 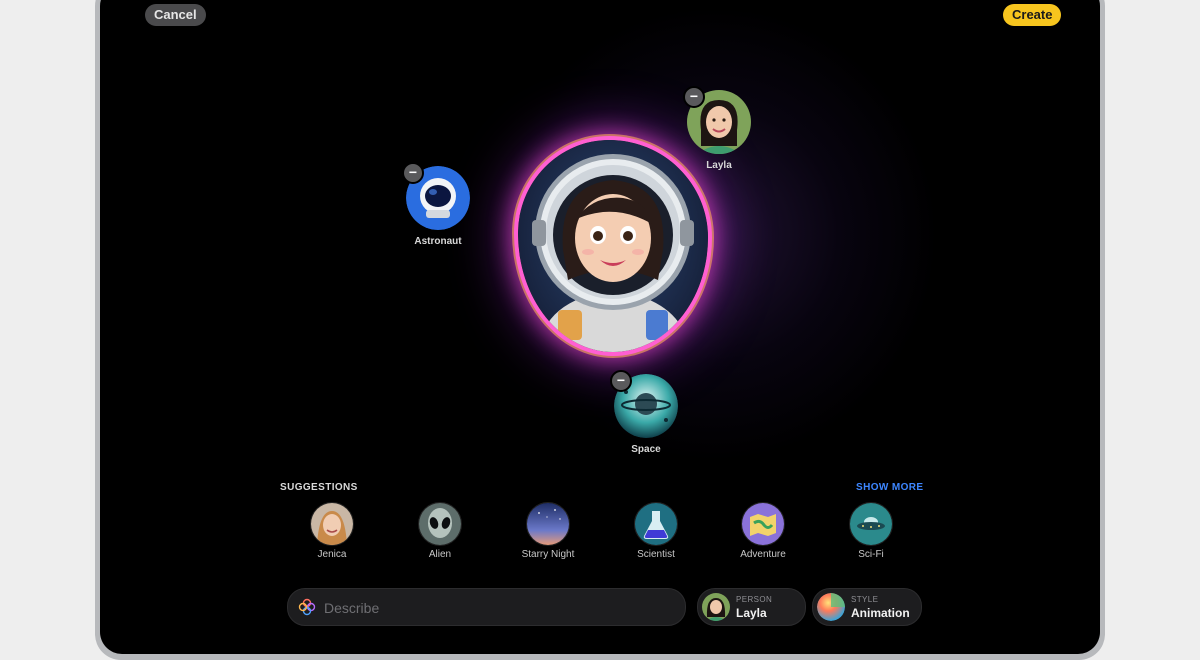 I want to click on grabber-handle, so click(x=601, y=0).